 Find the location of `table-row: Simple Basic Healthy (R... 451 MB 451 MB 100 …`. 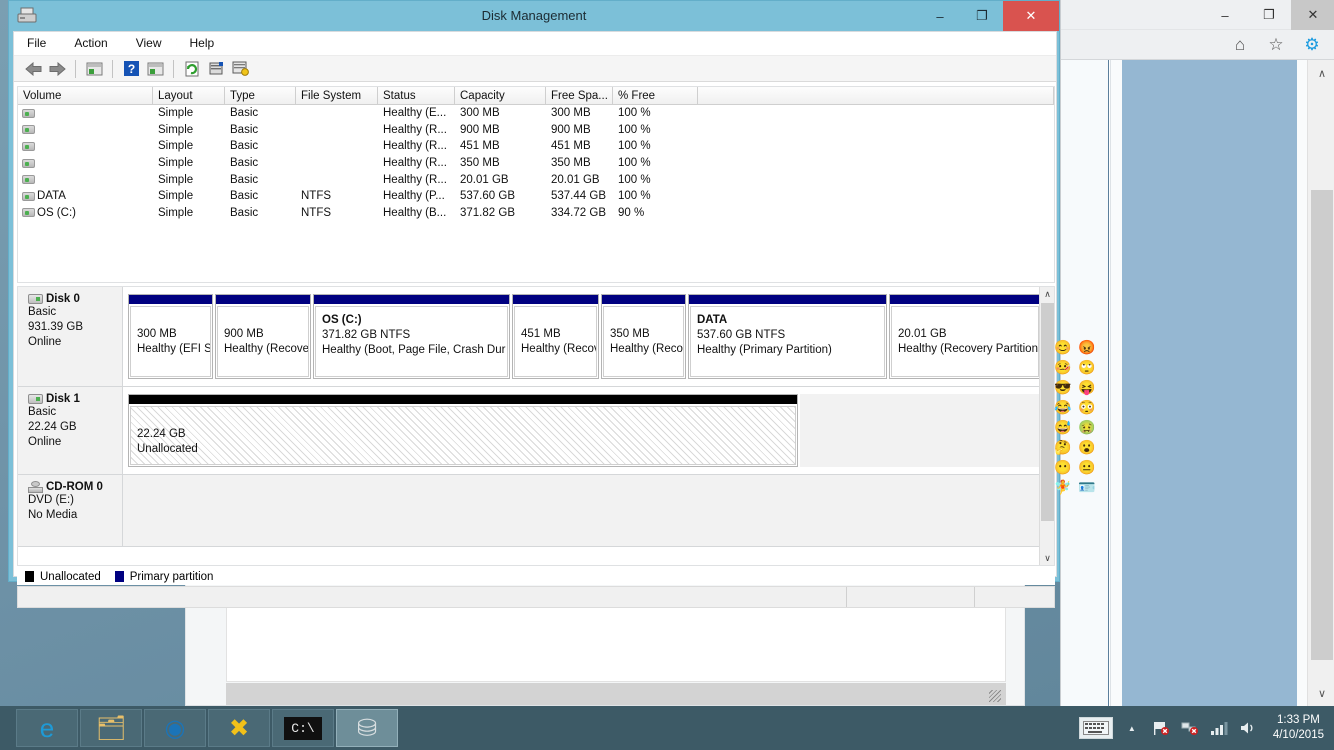

table-row: Simple Basic Healthy (R... 451 MB 451 MB 100 … is located at coordinates (536, 146).